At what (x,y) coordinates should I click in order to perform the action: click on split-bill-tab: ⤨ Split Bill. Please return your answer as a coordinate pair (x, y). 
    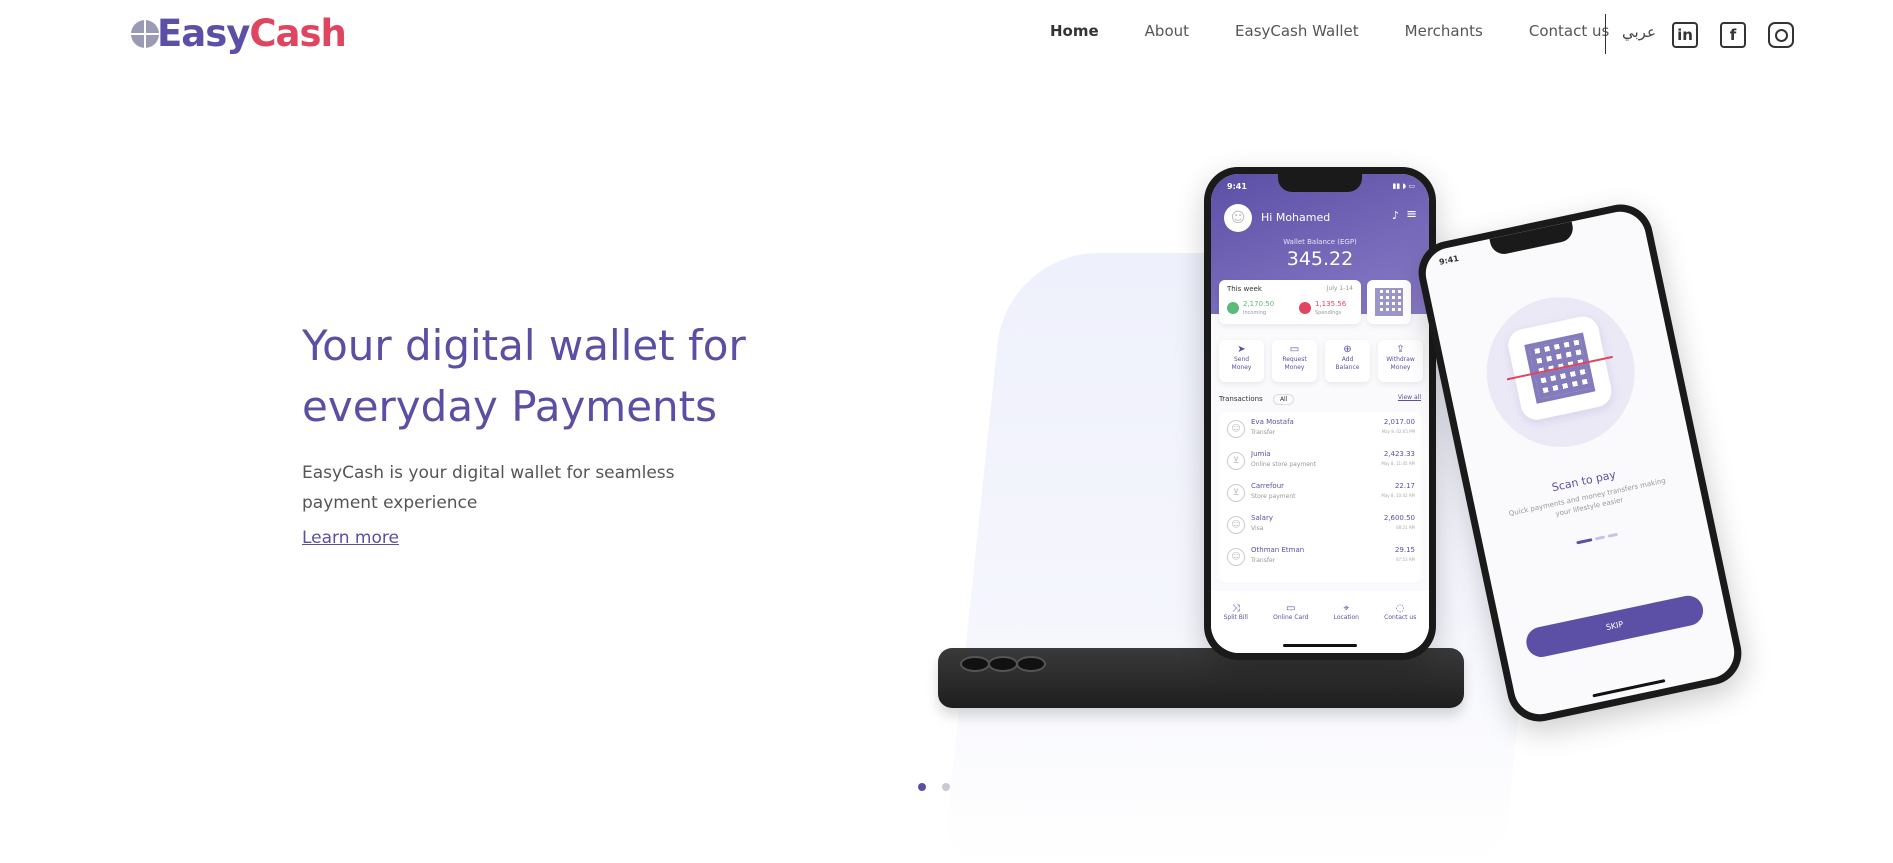
    Looking at the image, I should click on (1235, 612).